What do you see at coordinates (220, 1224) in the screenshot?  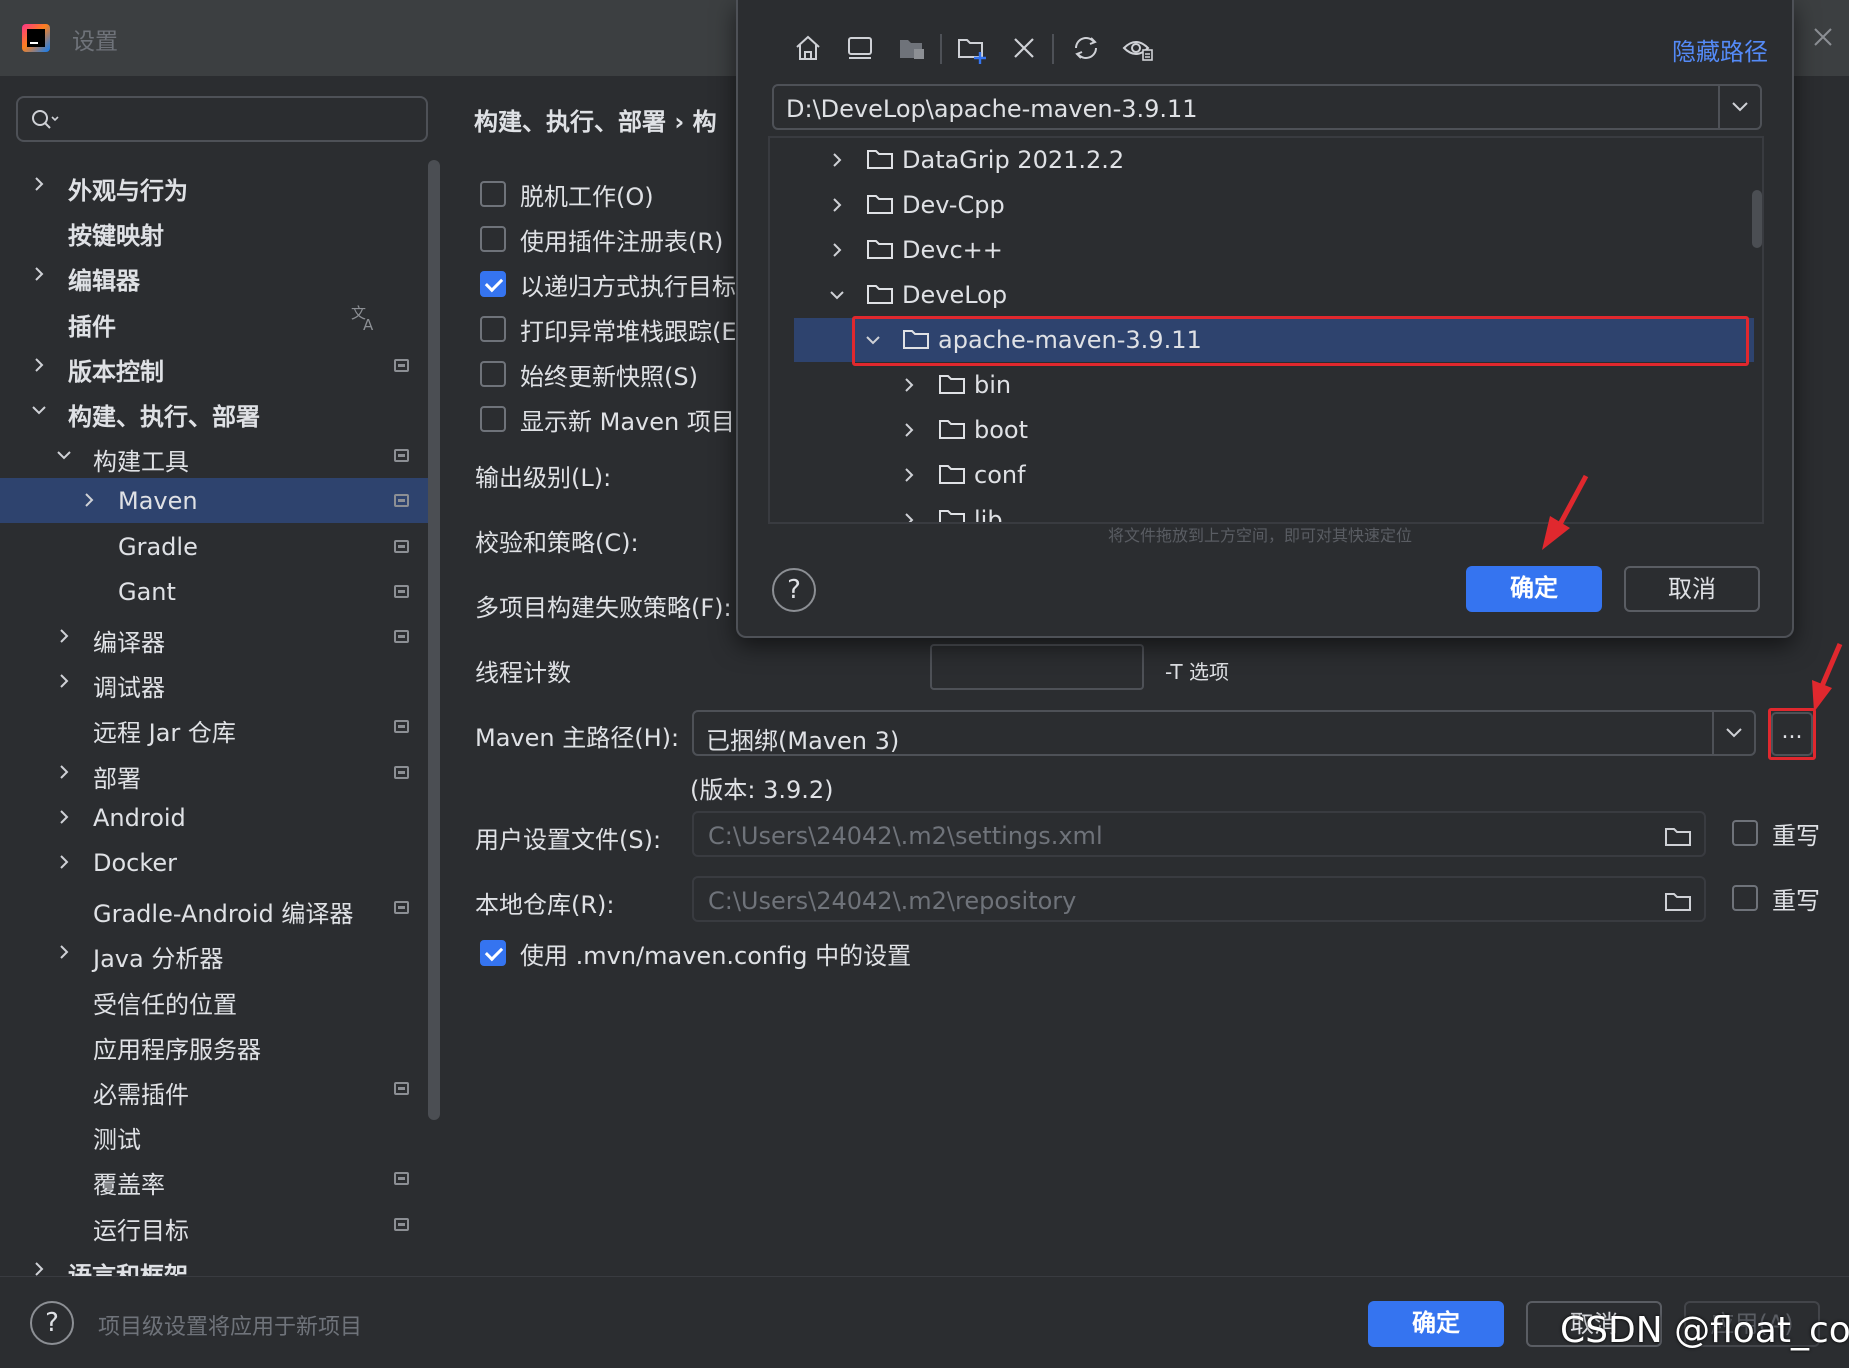 I see `sidebar-item: 运行目标` at bounding box center [220, 1224].